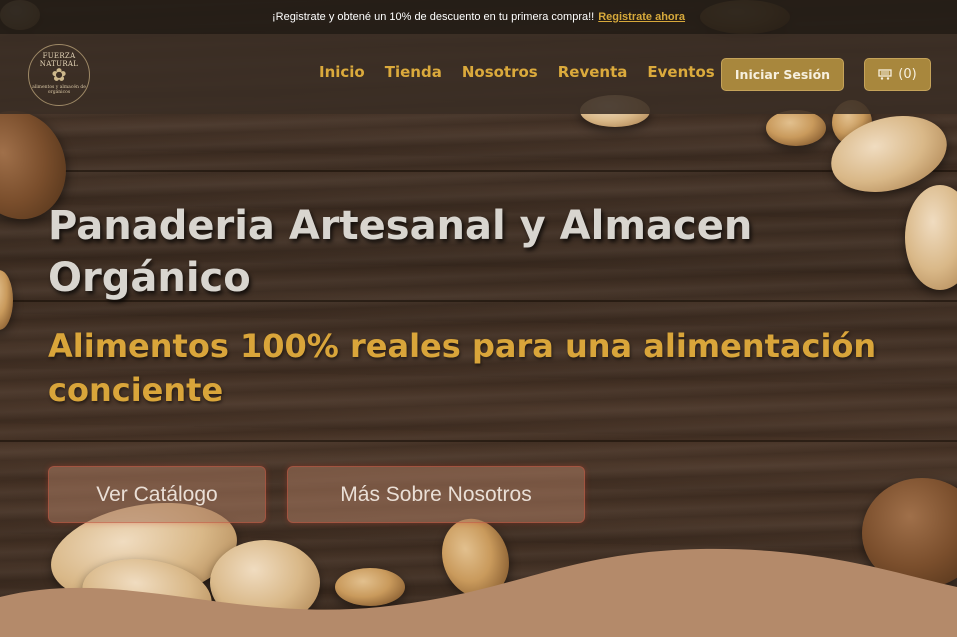 The height and width of the screenshot is (637, 957). I want to click on cart-button: (0), so click(897, 74).